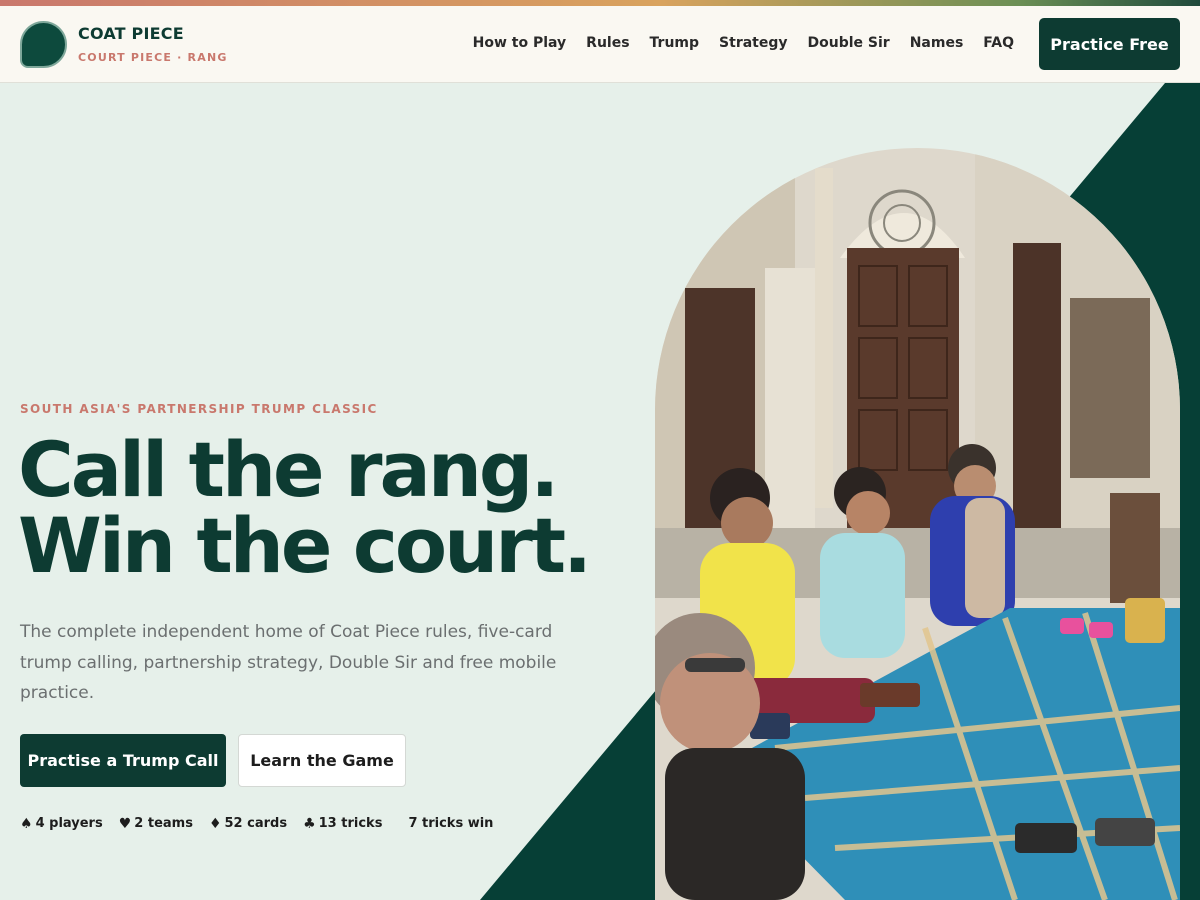  I want to click on practise-trump-call-button: Practise a Trump Call, so click(123, 760).